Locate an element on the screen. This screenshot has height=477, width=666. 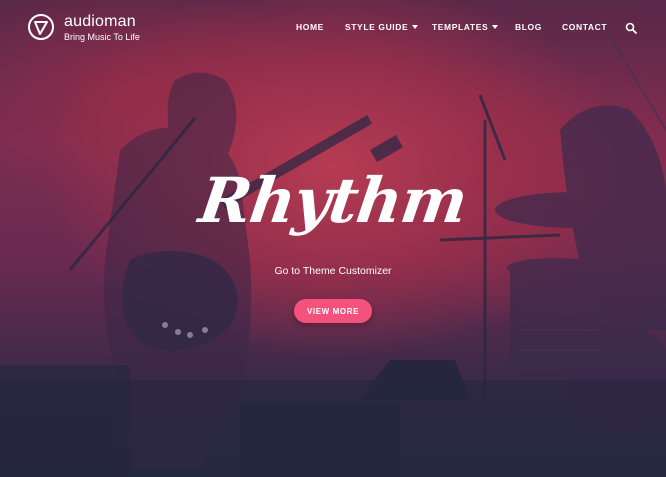
hero-title: Rhythm is located at coordinates (333, 200).